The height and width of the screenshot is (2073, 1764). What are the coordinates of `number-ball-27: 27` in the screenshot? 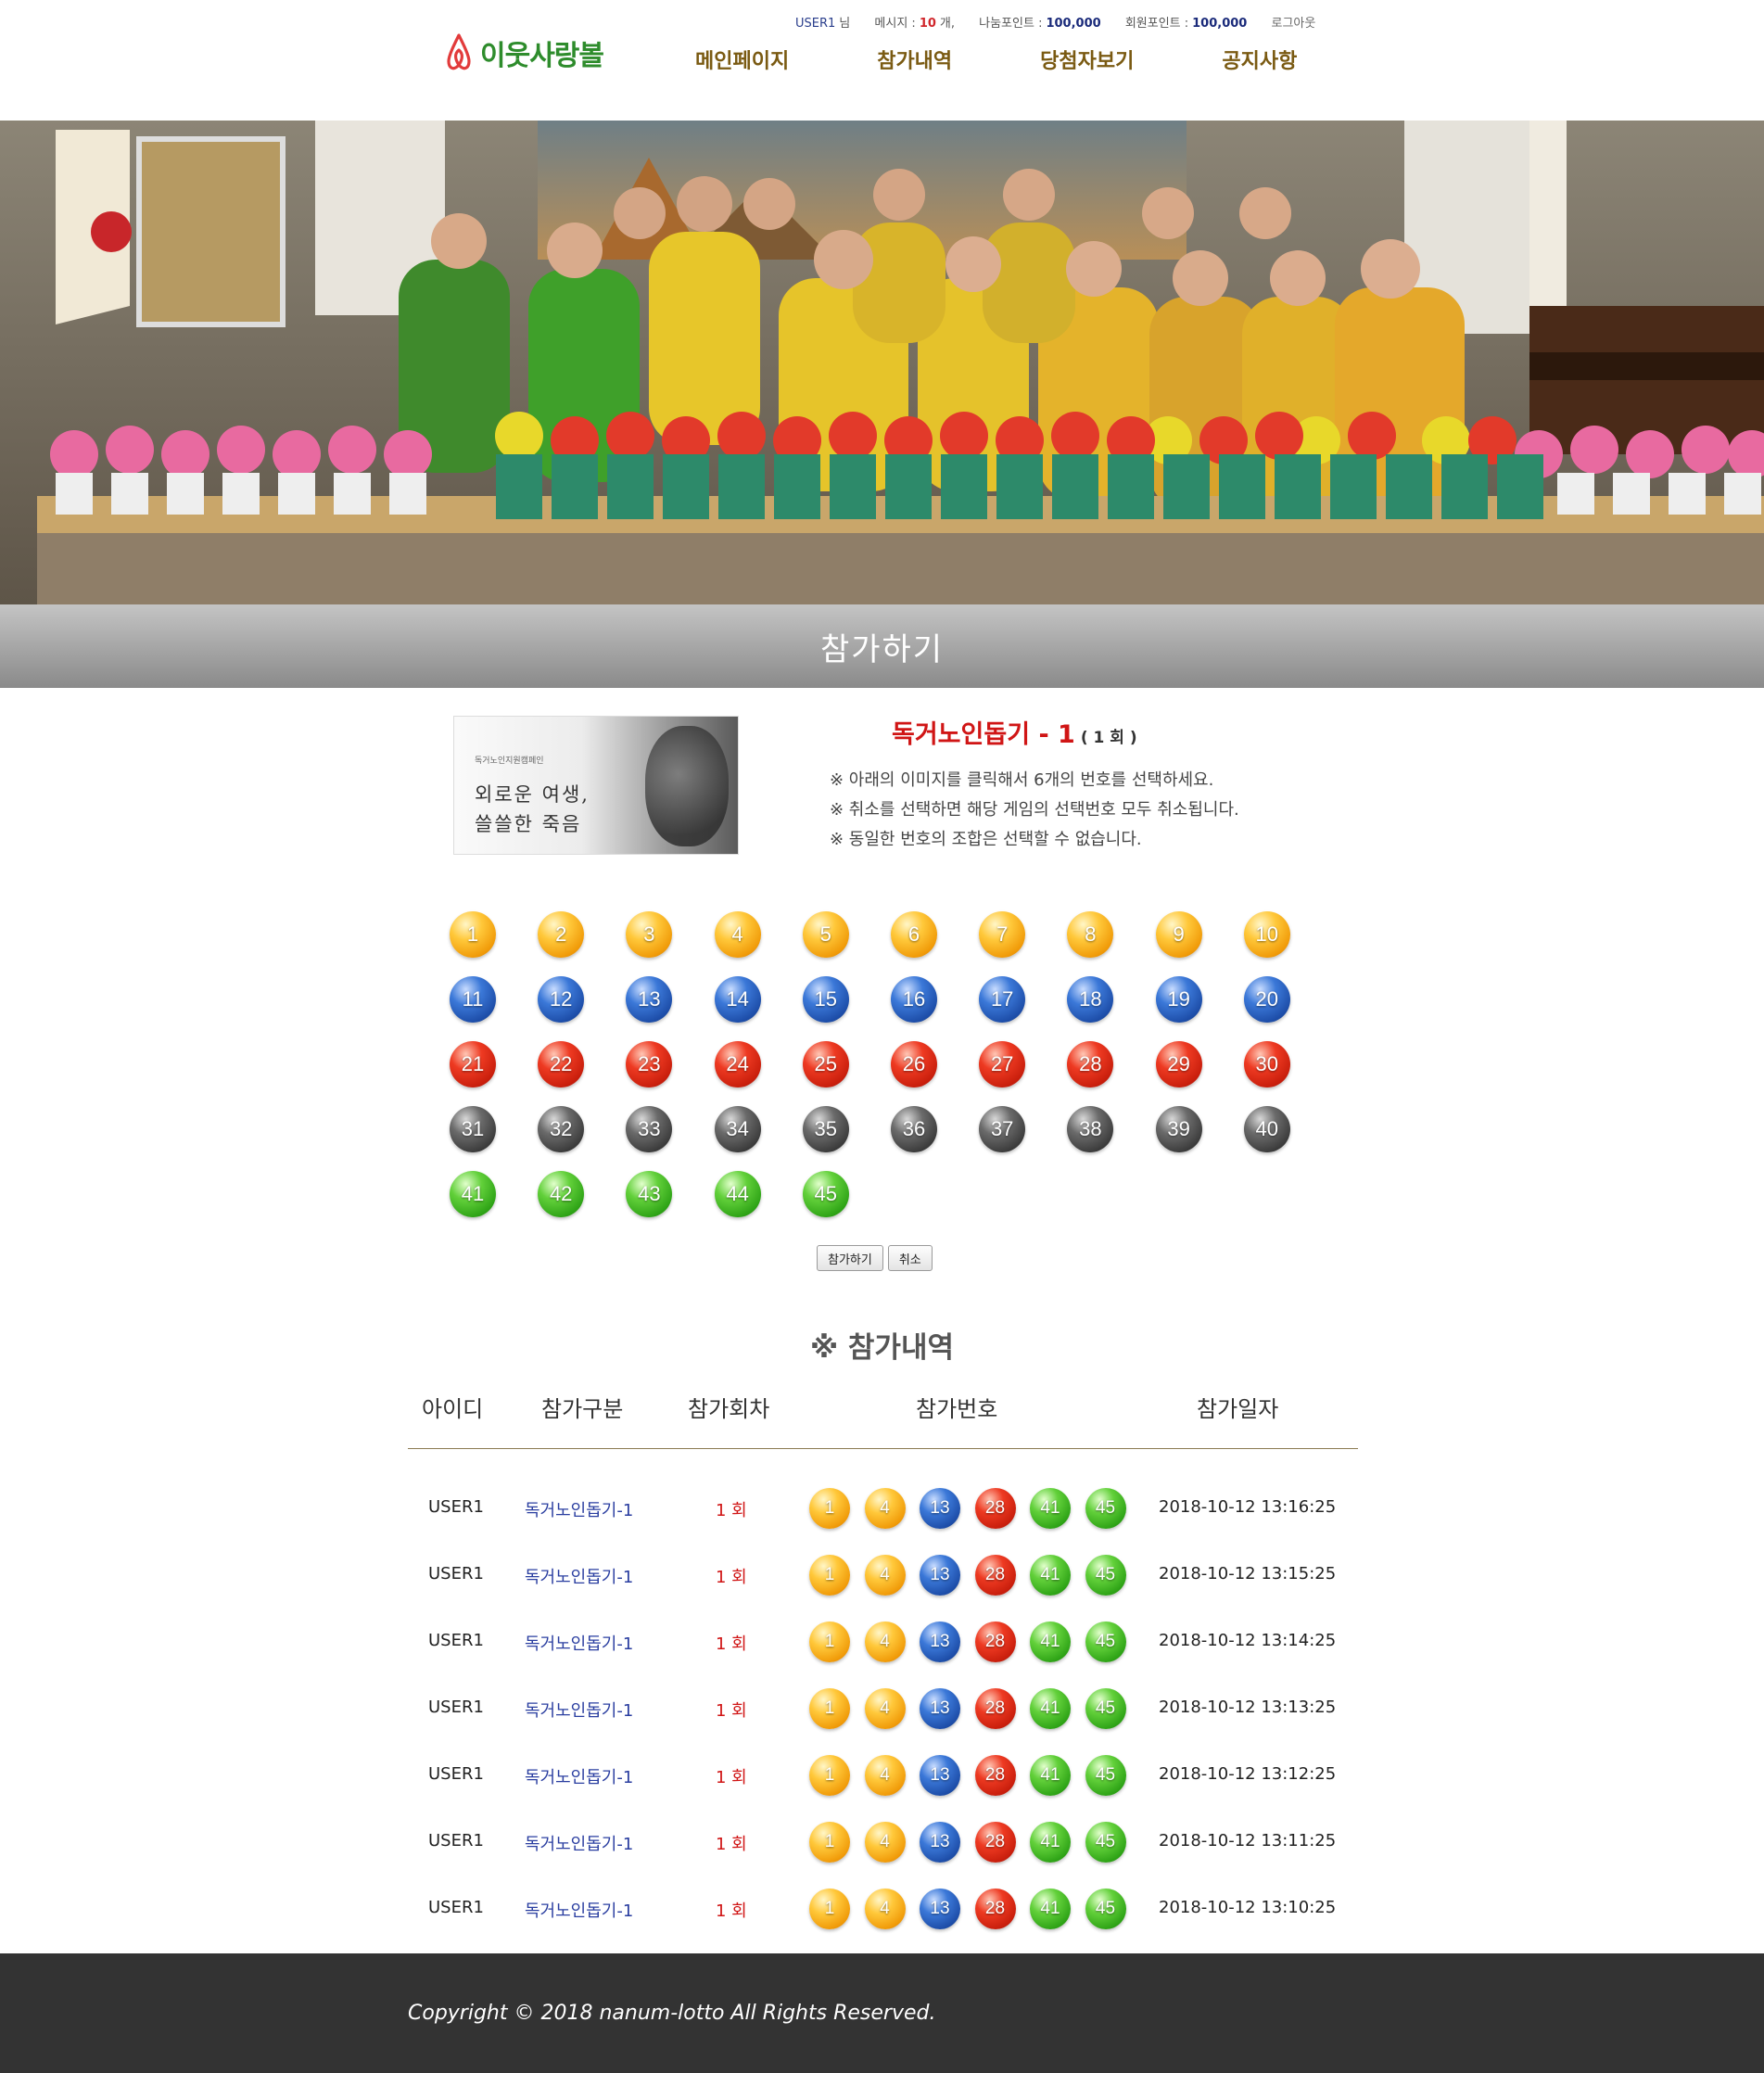 It's located at (1002, 1064).